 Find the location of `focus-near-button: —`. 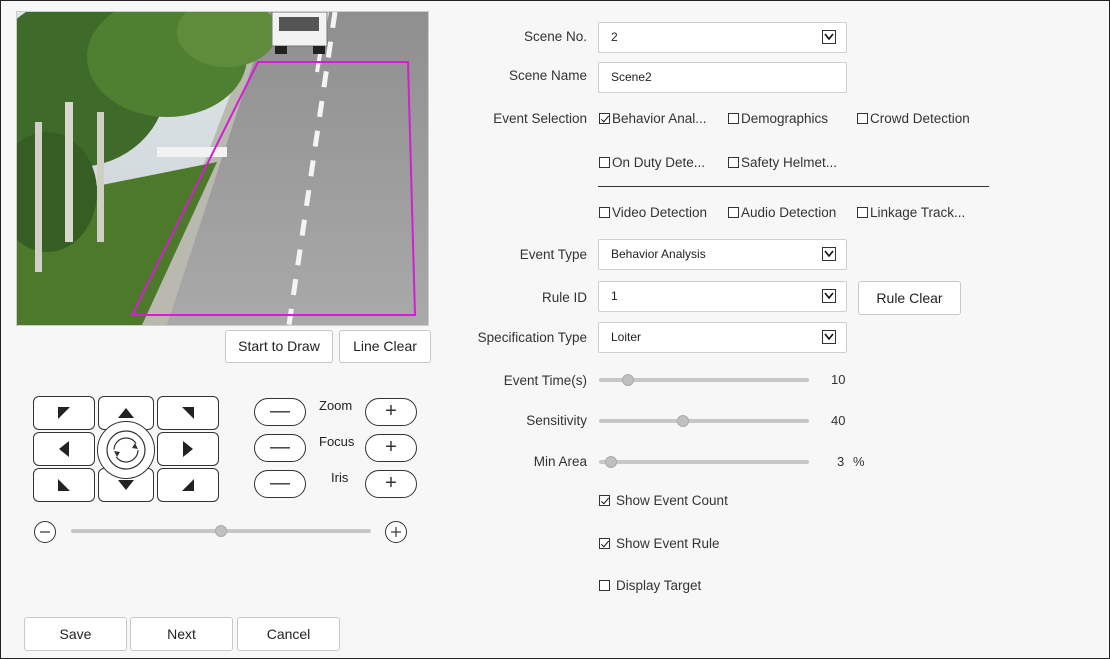

focus-near-button: — is located at coordinates (280, 448).